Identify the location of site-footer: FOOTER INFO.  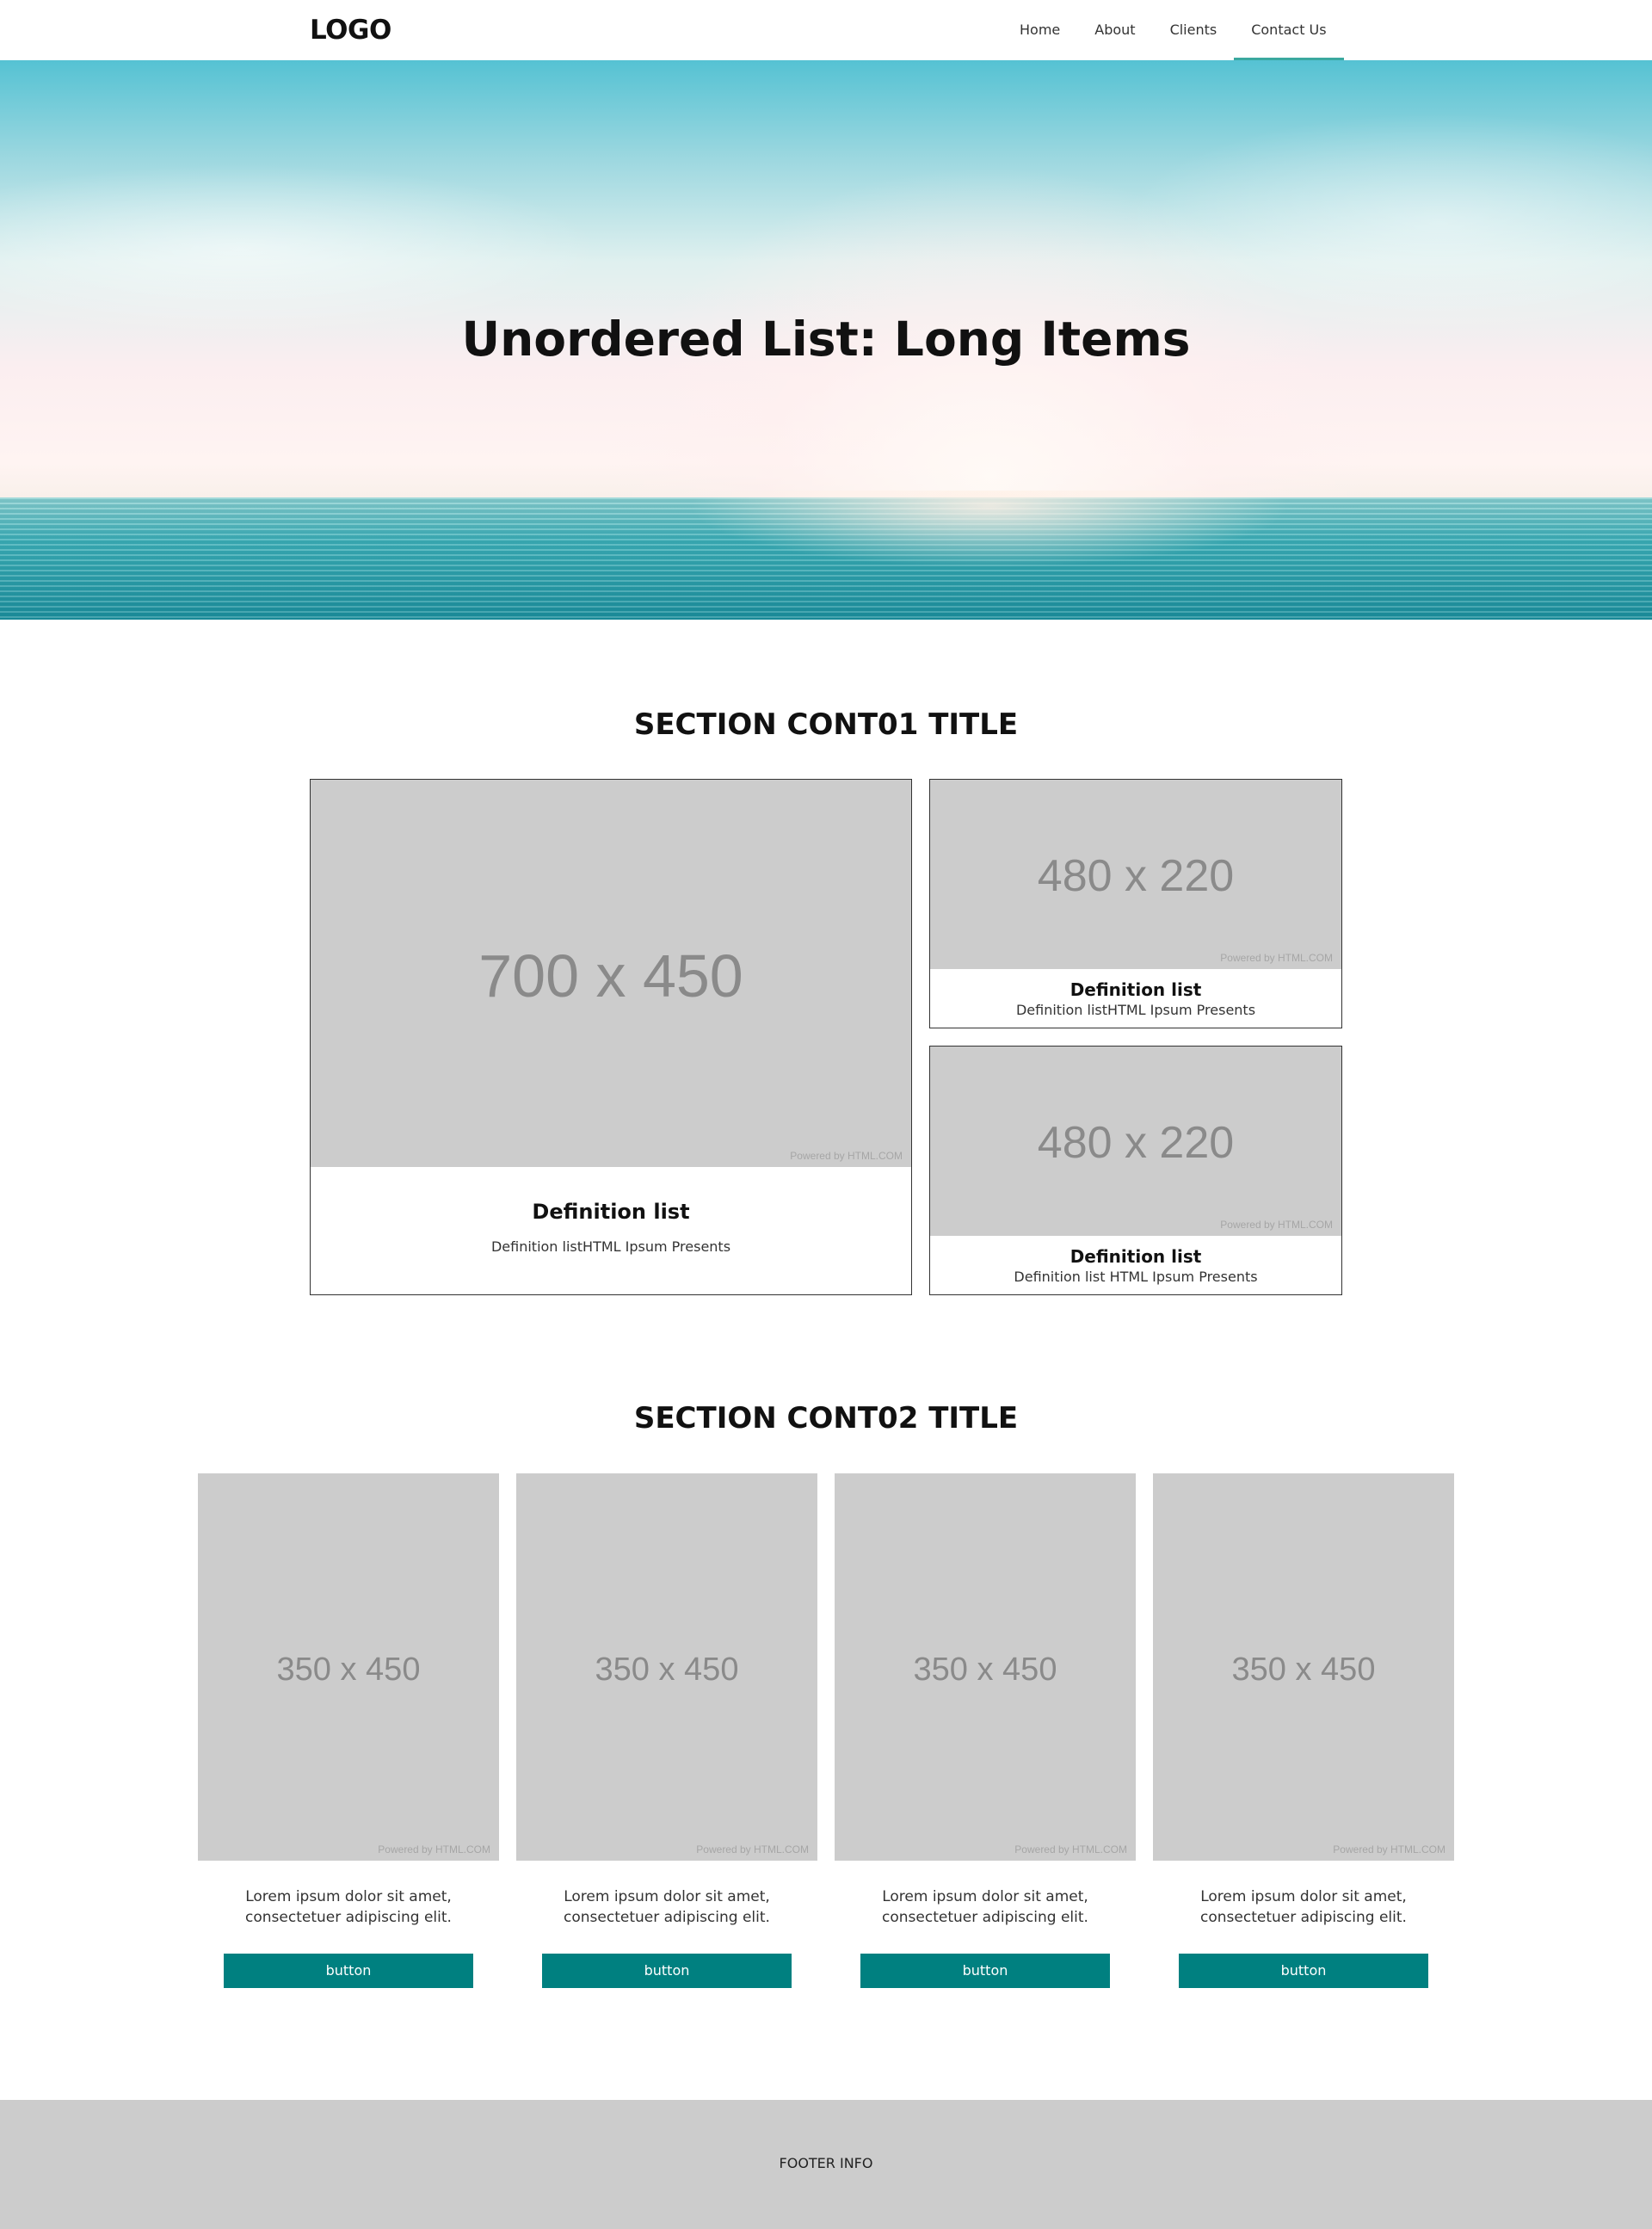
(826, 2164).